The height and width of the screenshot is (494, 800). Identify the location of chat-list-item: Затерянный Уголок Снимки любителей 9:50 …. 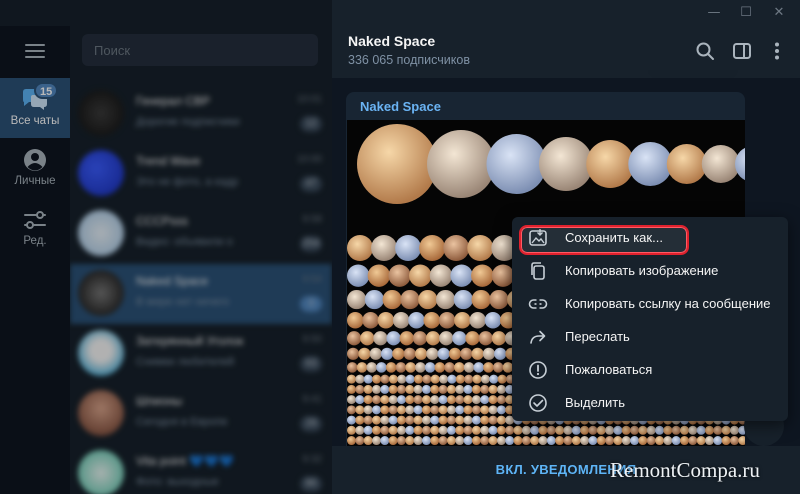
(201, 354).